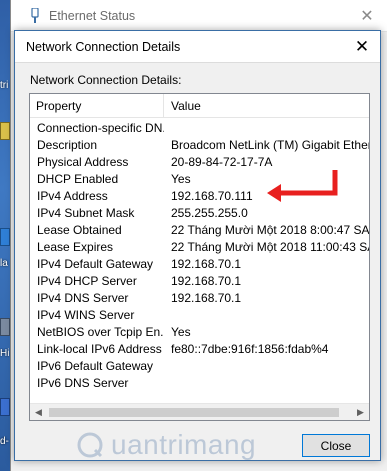 The width and height of the screenshot is (387, 471). What do you see at coordinates (360, 412) in the screenshot?
I see `scroll-right-icon: ▶` at bounding box center [360, 412].